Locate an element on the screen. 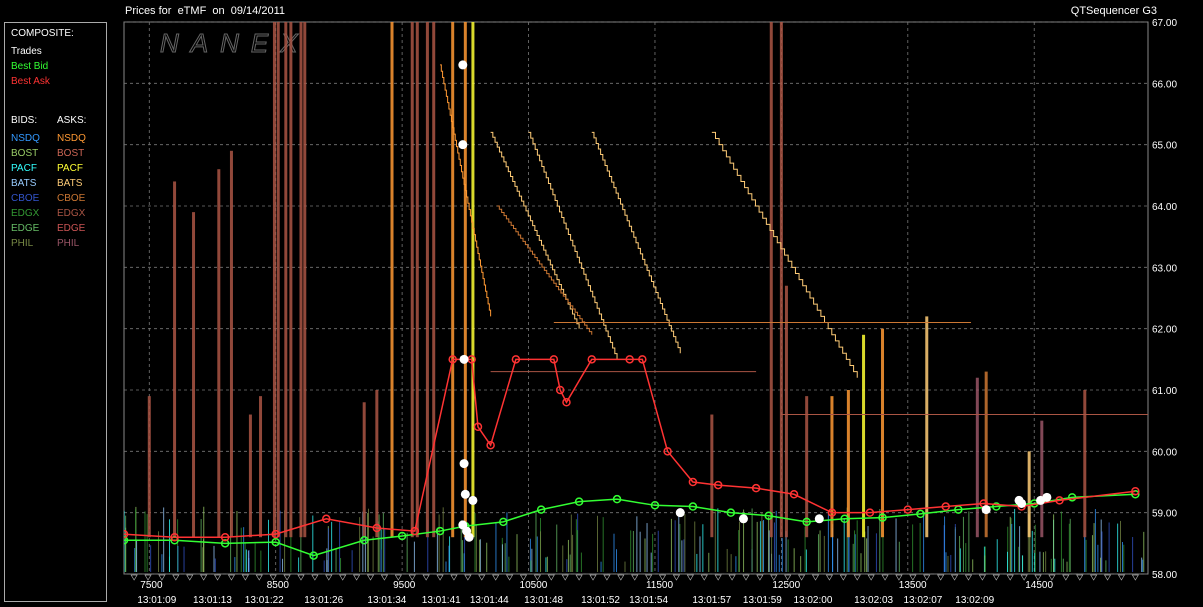 The height and width of the screenshot is (607, 1203). x-time-tick-label: 13:01:26 is located at coordinates (323, 600).